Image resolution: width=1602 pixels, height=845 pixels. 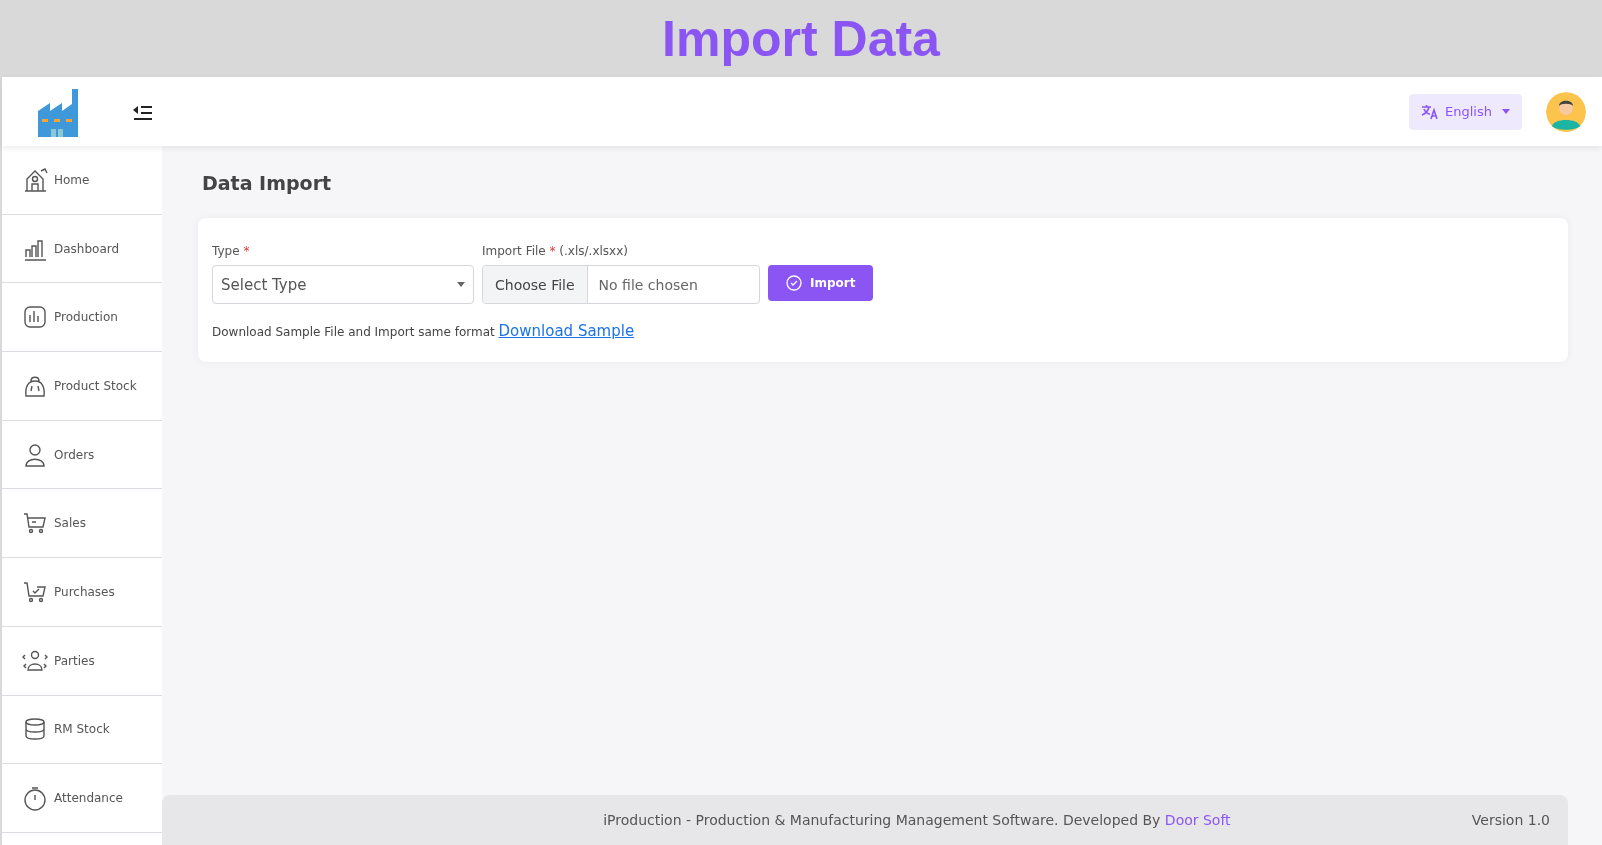 I want to click on database-icon, so click(x=35, y=729).